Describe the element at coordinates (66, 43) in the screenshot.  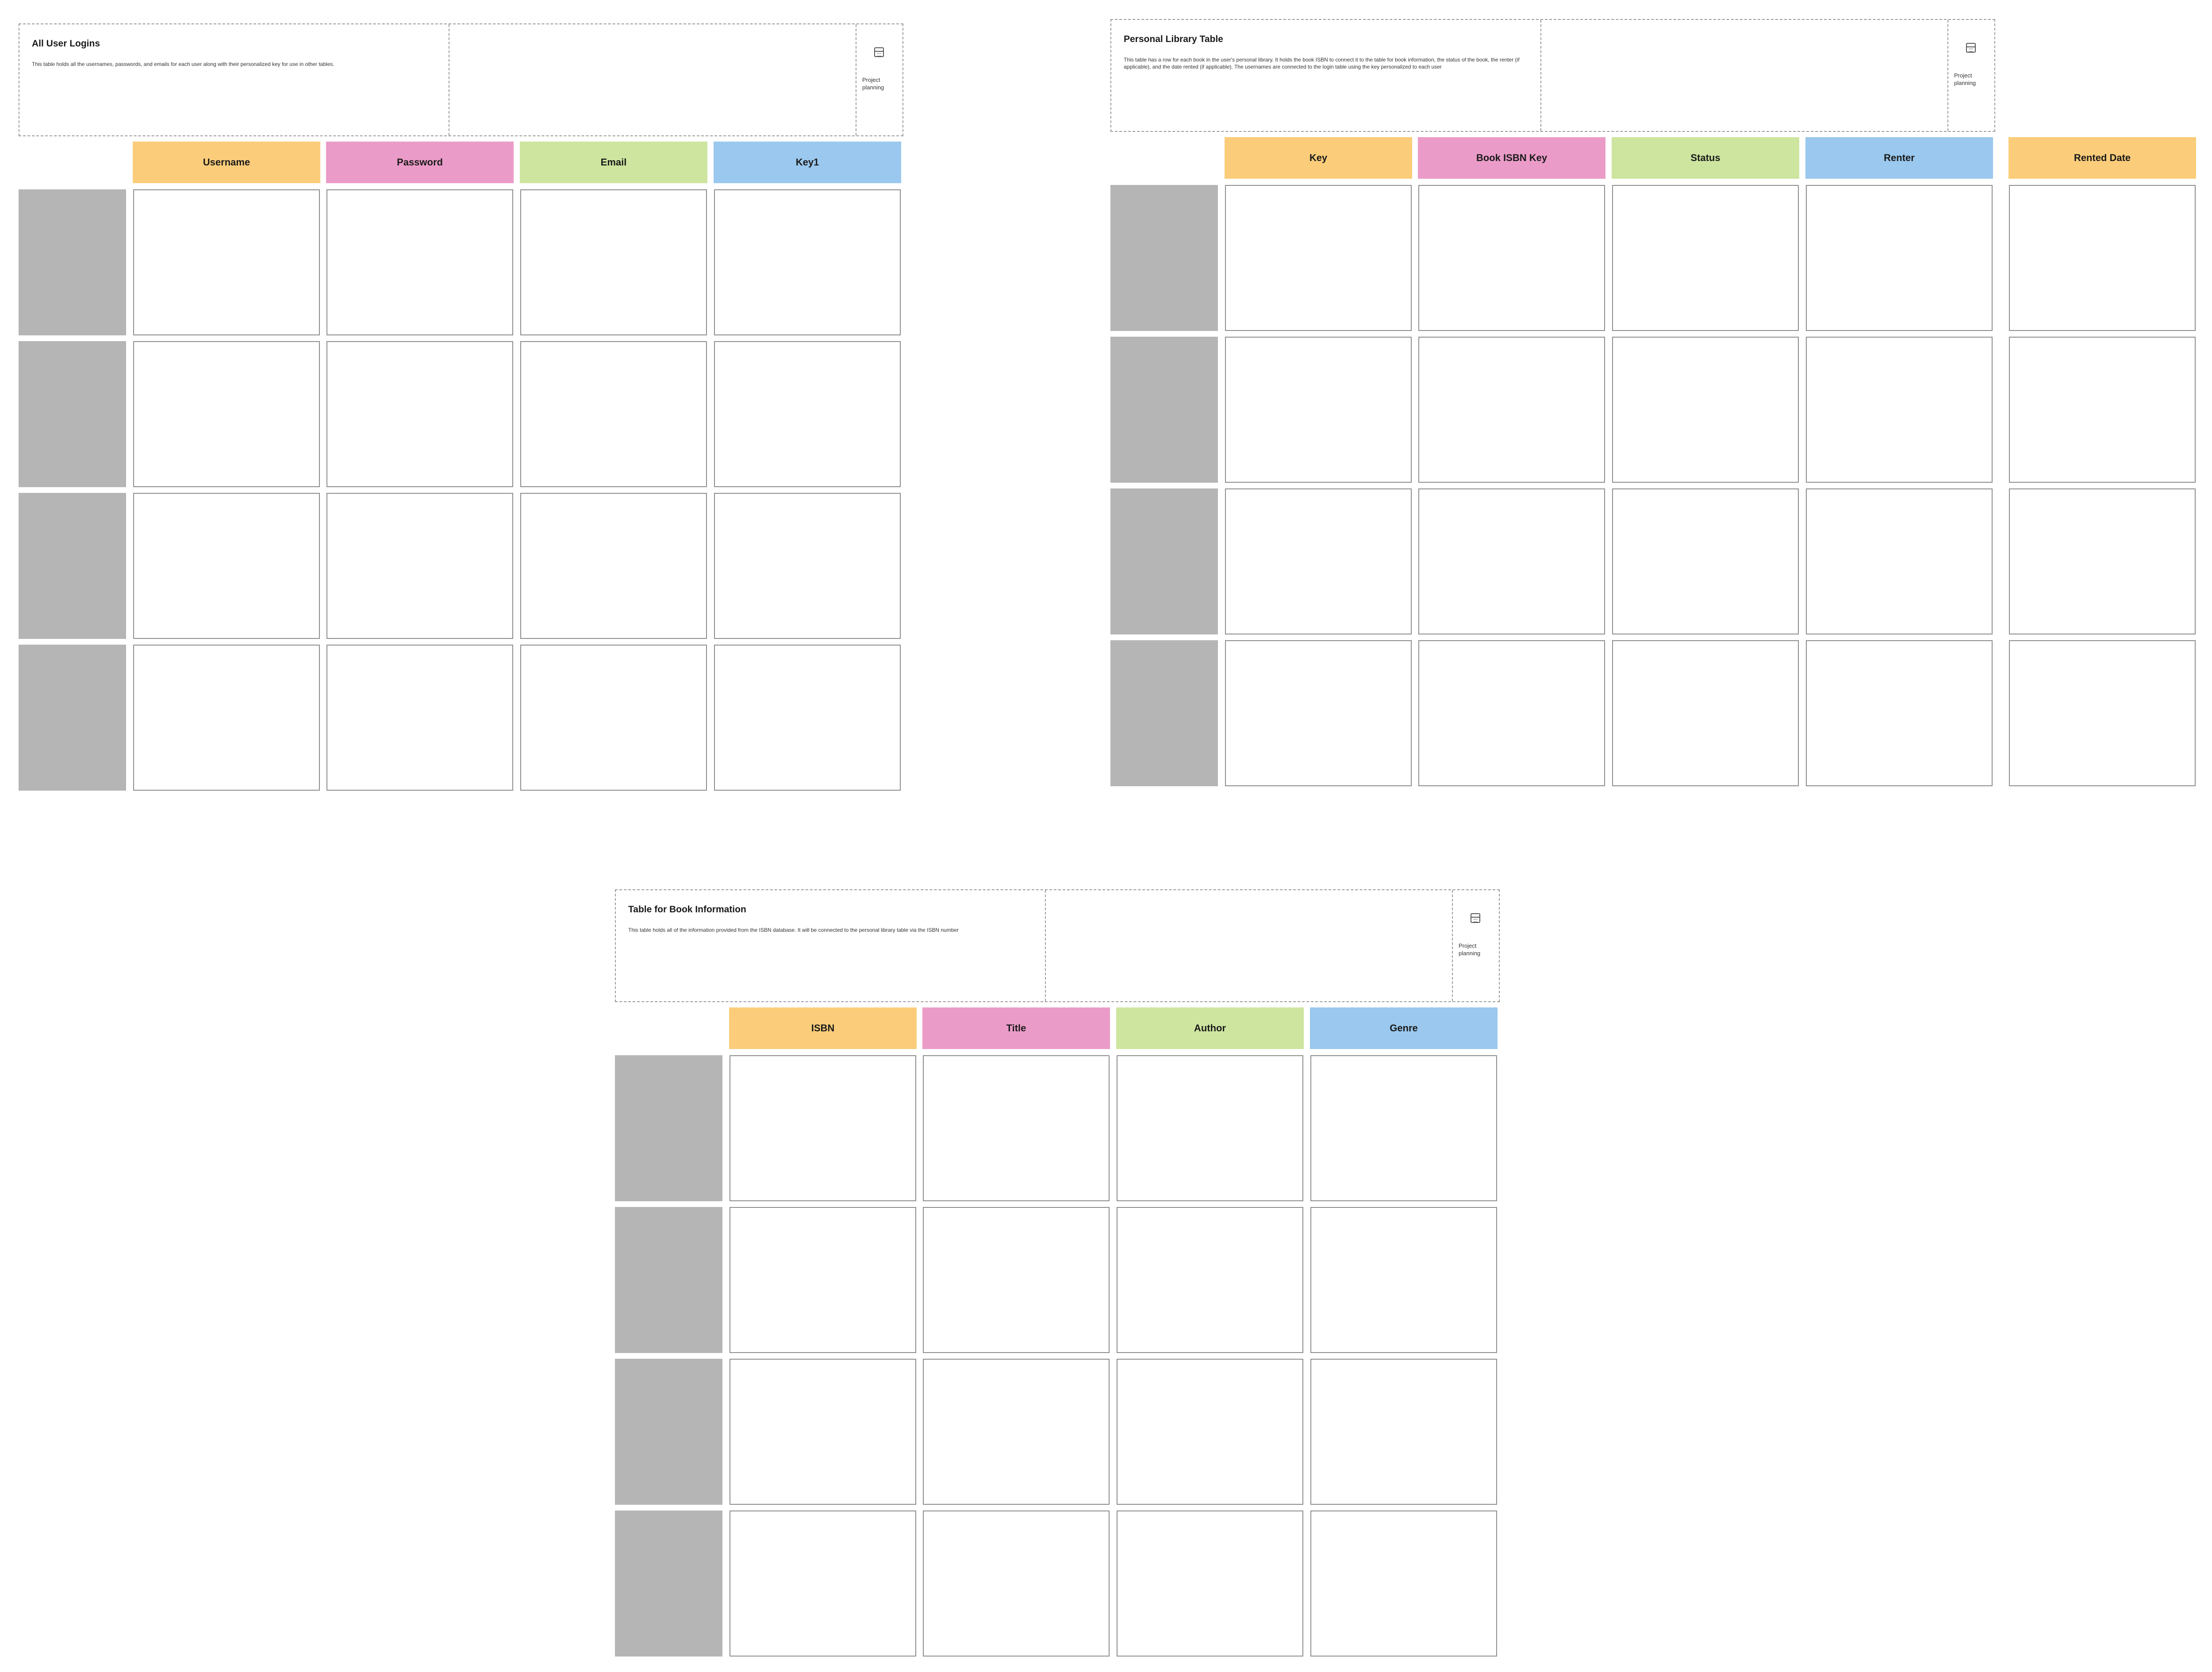
I see `frame-title: All User Logins` at that location.